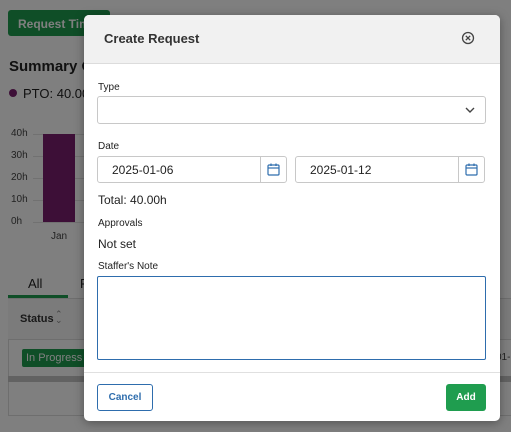  I want to click on close-icon, so click(468, 38).